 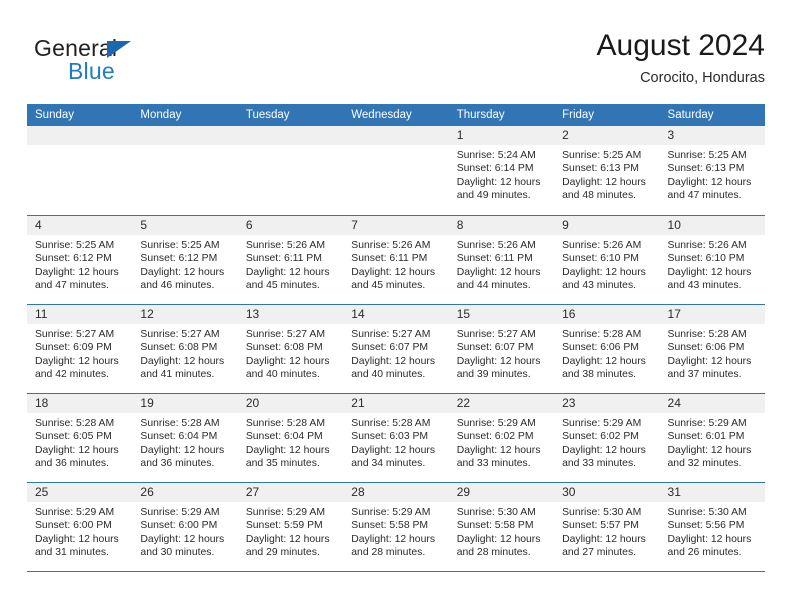 What do you see at coordinates (285, 423) in the screenshot?
I see `sunrise-line: Sunrise: 5:28 AM` at bounding box center [285, 423].